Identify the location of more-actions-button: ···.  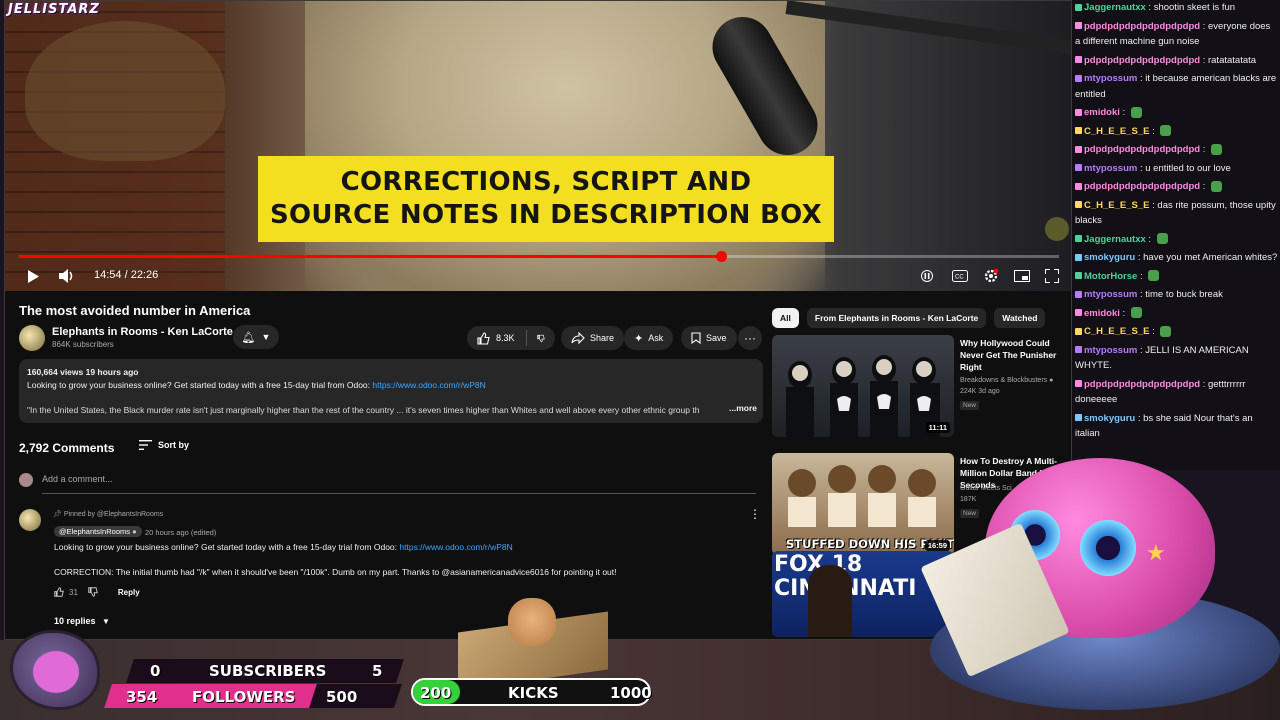
(750, 338).